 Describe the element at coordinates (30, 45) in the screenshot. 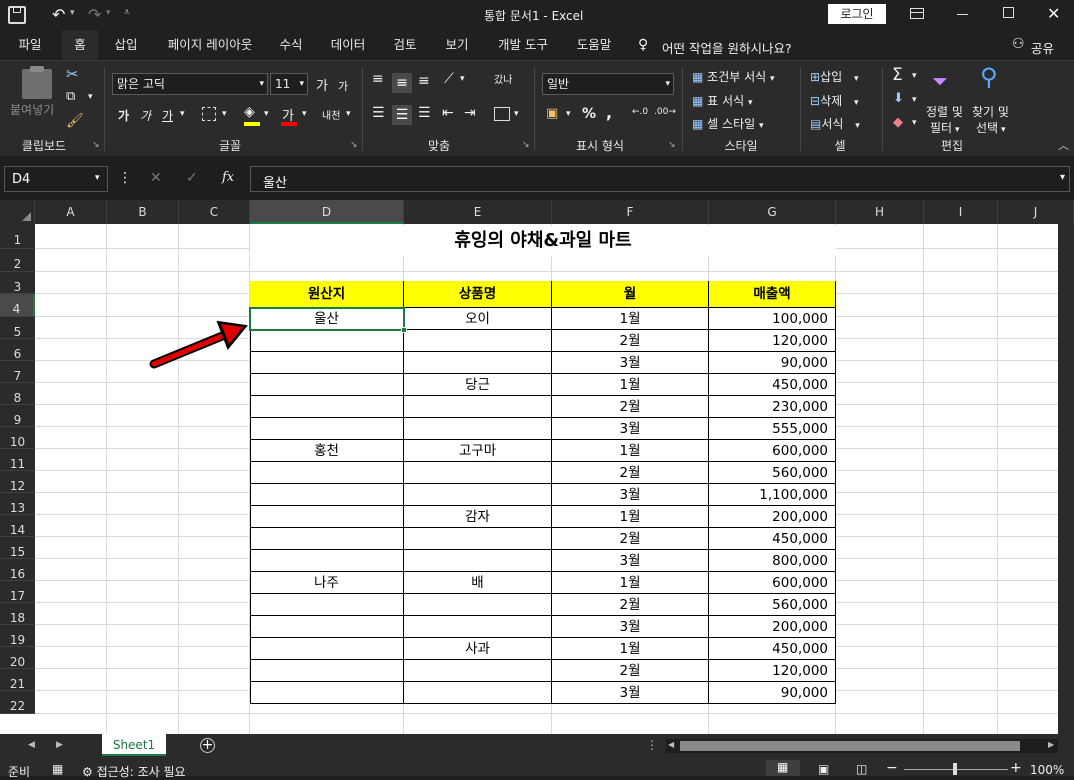

I see `tab-file: 파일` at that location.